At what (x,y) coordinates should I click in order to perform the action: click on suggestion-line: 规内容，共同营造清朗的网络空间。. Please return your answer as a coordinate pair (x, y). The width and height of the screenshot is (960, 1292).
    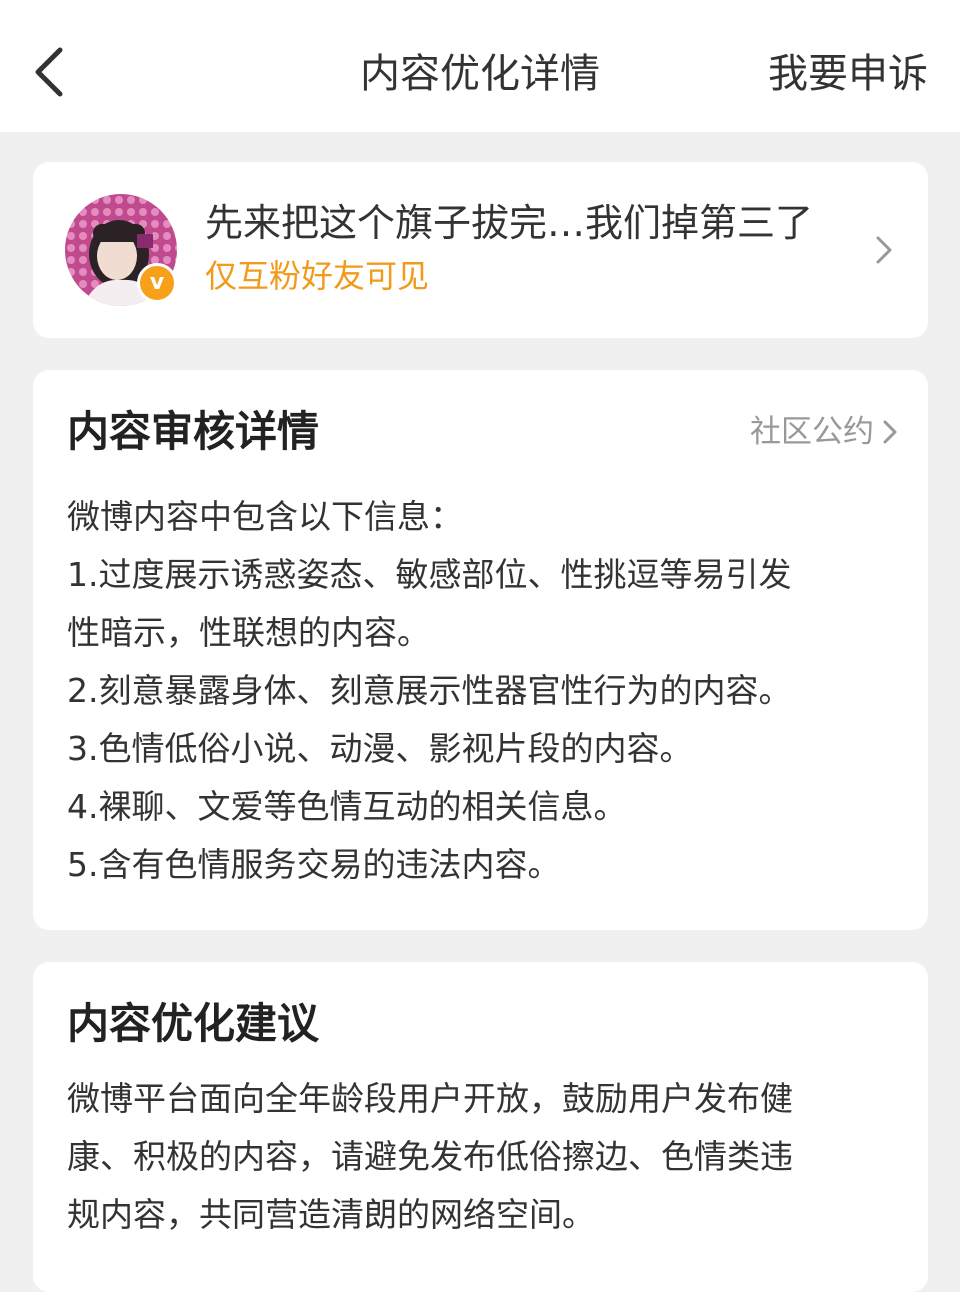
    Looking at the image, I should click on (331, 1214).